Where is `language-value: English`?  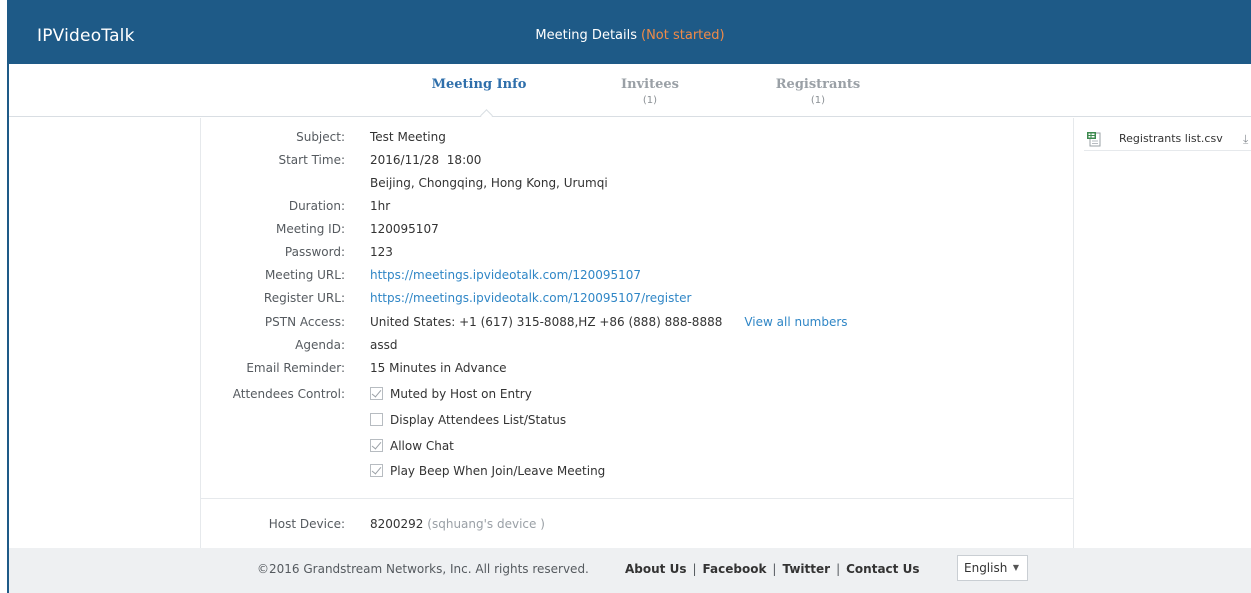
language-value: English is located at coordinates (986, 568).